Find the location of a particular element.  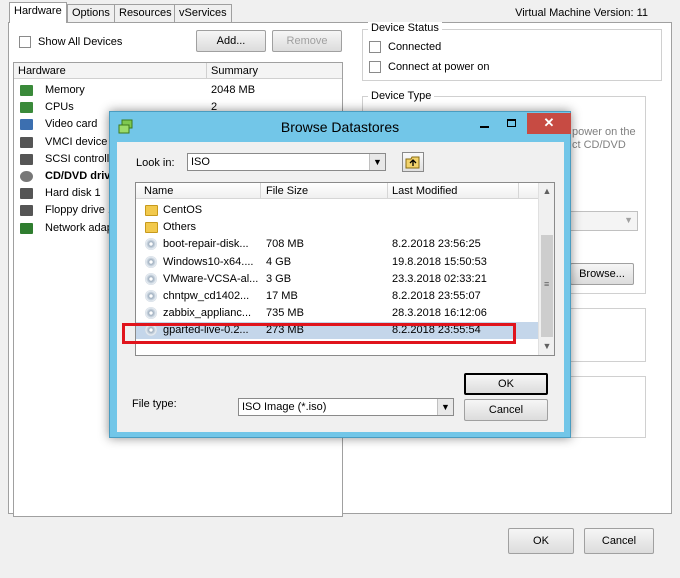

file-modified: 28.3.2018 16:12:06 is located at coordinates (439, 313).